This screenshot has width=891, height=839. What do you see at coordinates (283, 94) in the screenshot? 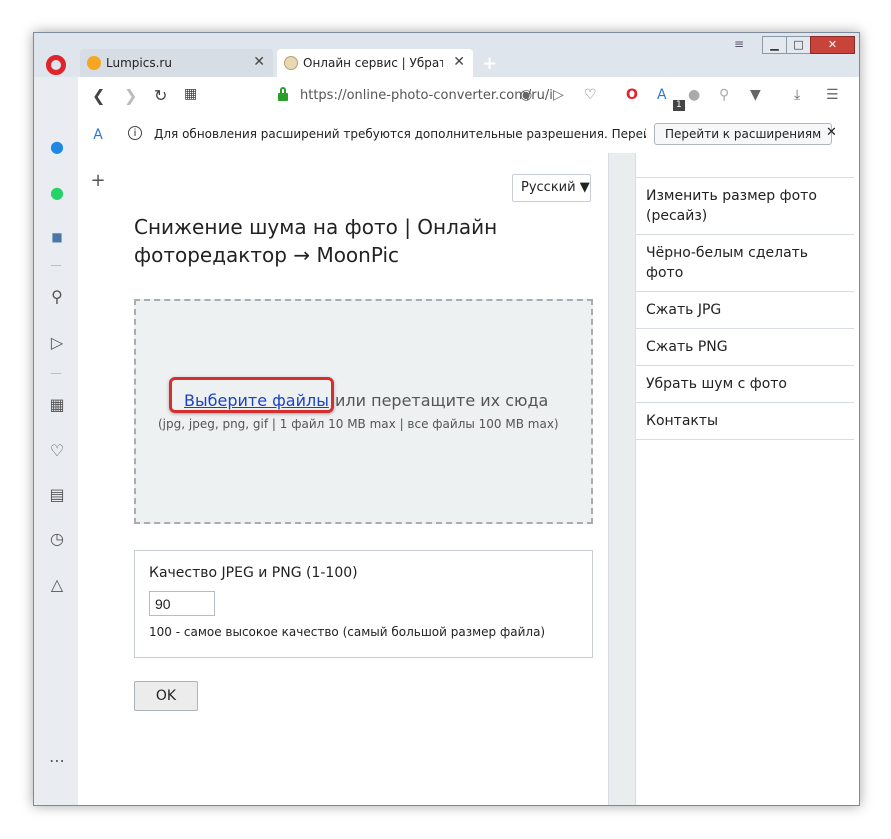
I see `lock-icon` at bounding box center [283, 94].